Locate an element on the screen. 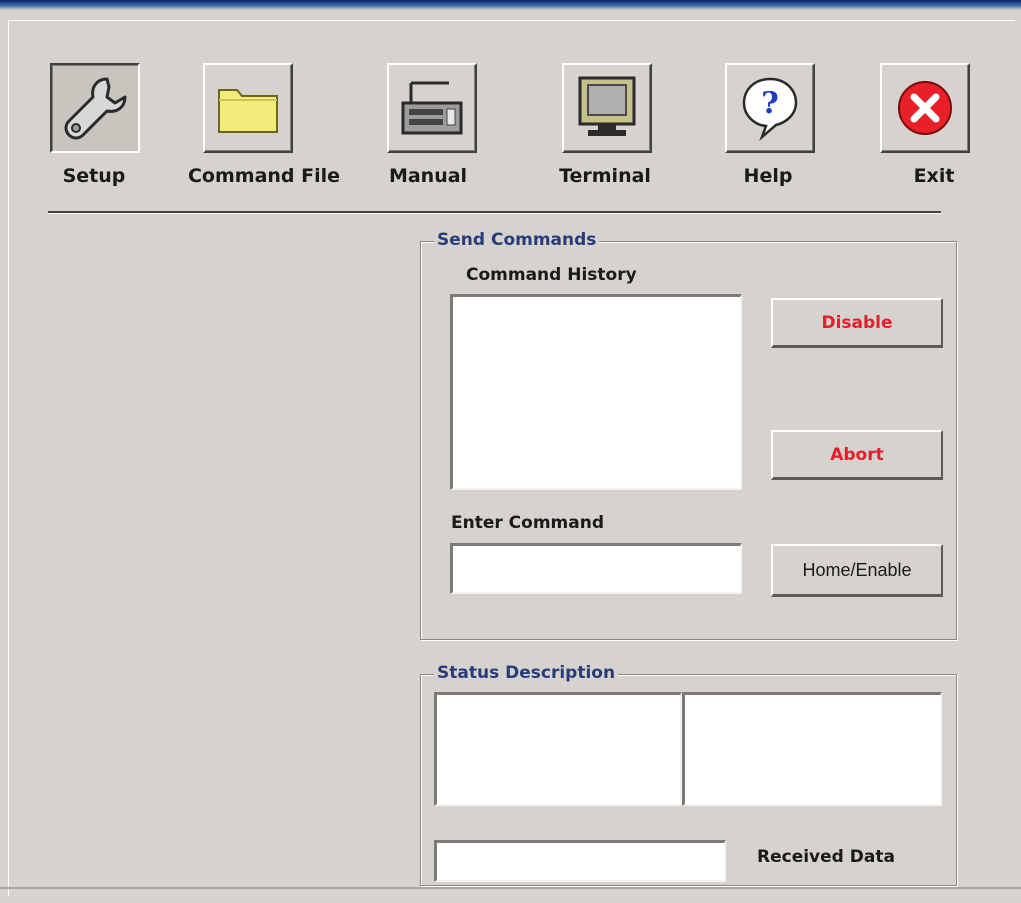 This screenshot has width=1021, height=903. help-question-icon: ? is located at coordinates (770, 109).